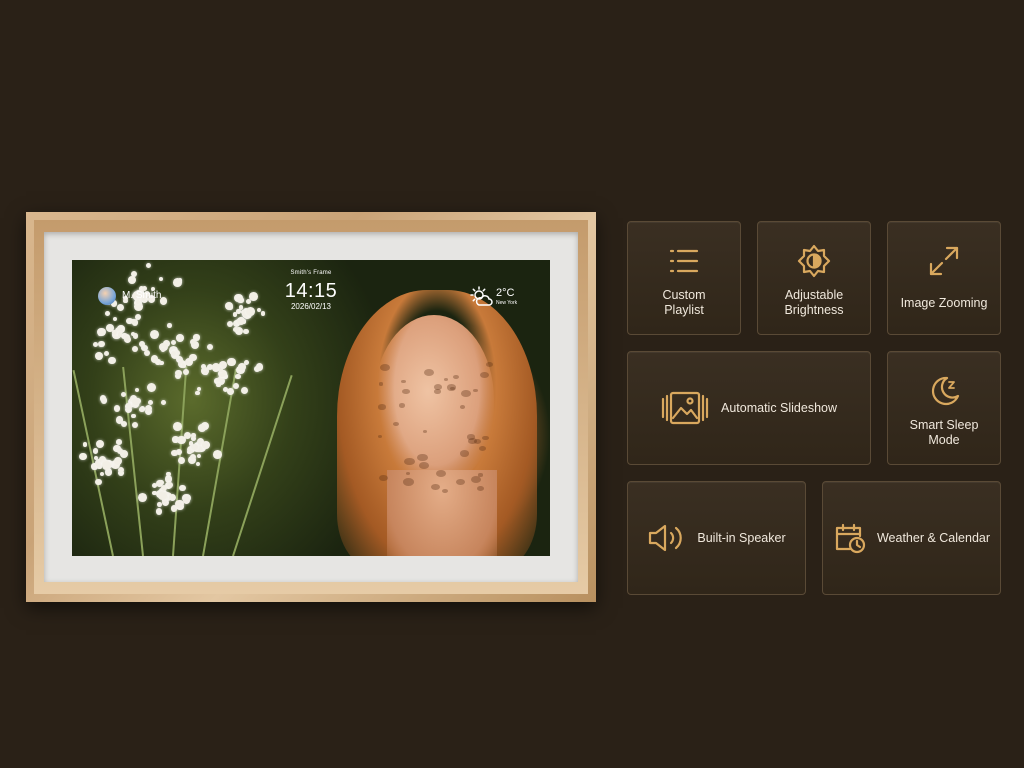 This screenshot has width=1024, height=768. Describe the element at coordinates (933, 538) in the screenshot. I see `feature-label: Weather & Calendar` at that location.